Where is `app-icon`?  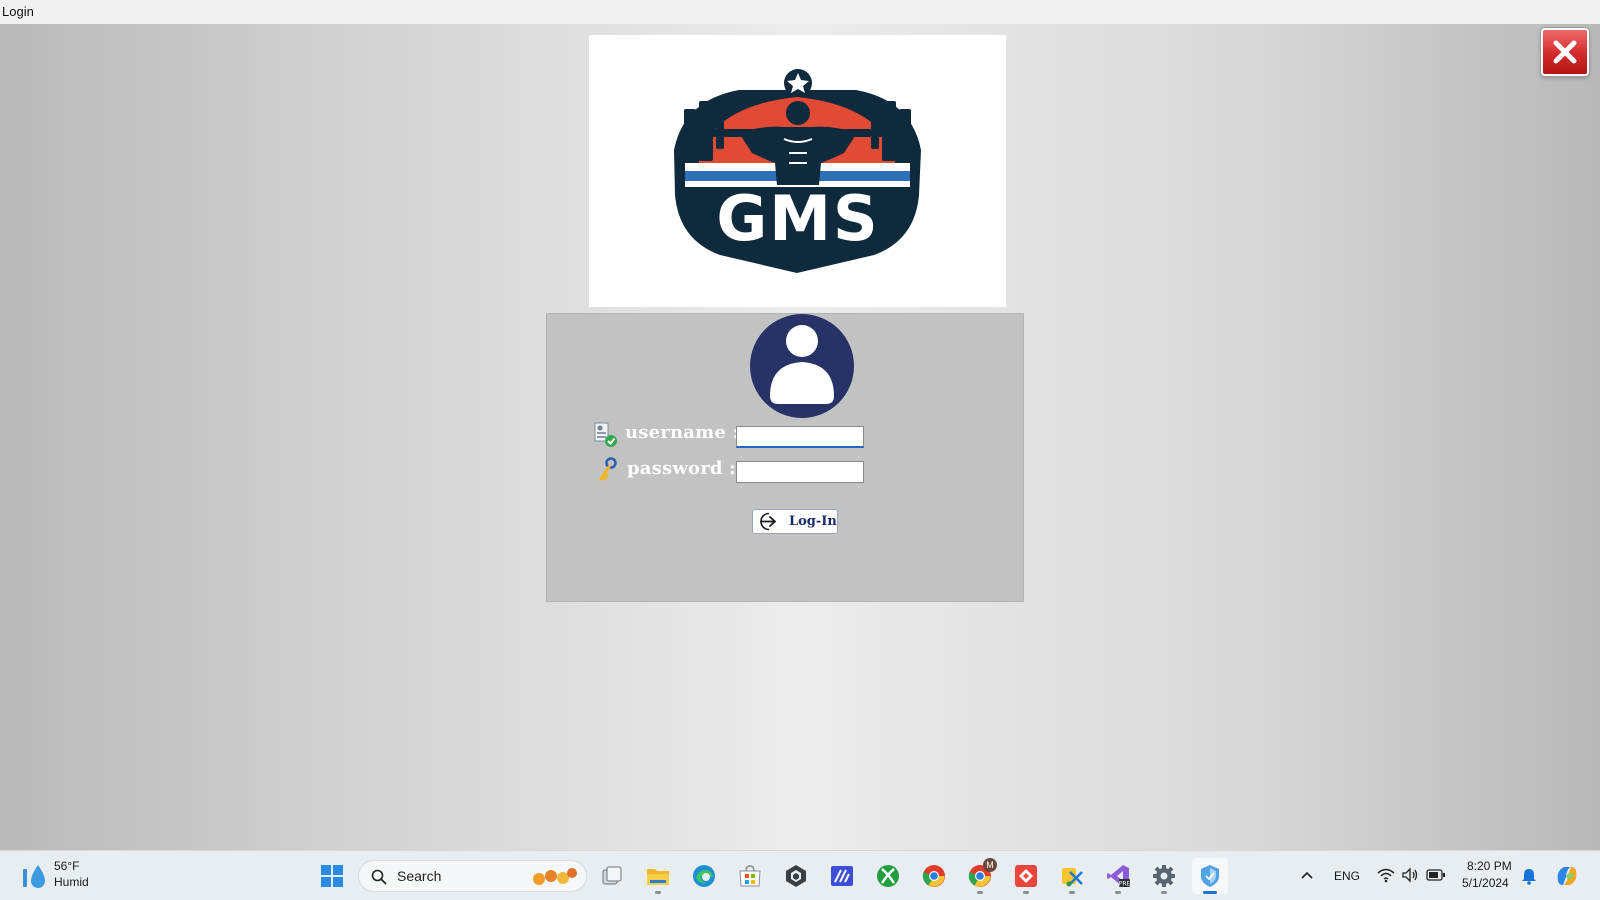 app-icon is located at coordinates (842, 876).